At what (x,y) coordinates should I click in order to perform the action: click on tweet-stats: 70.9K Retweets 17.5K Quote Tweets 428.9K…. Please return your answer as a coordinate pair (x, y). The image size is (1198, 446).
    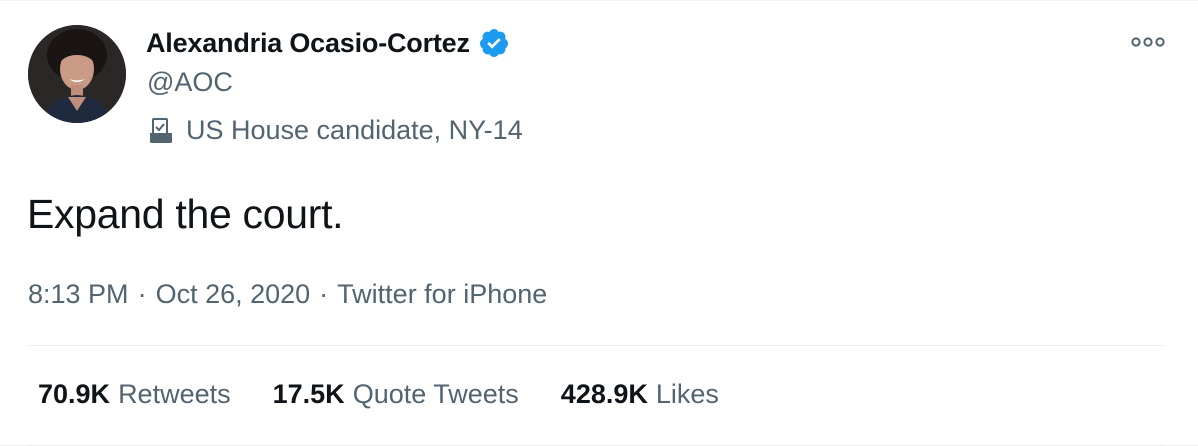
    Looking at the image, I should click on (399, 394).